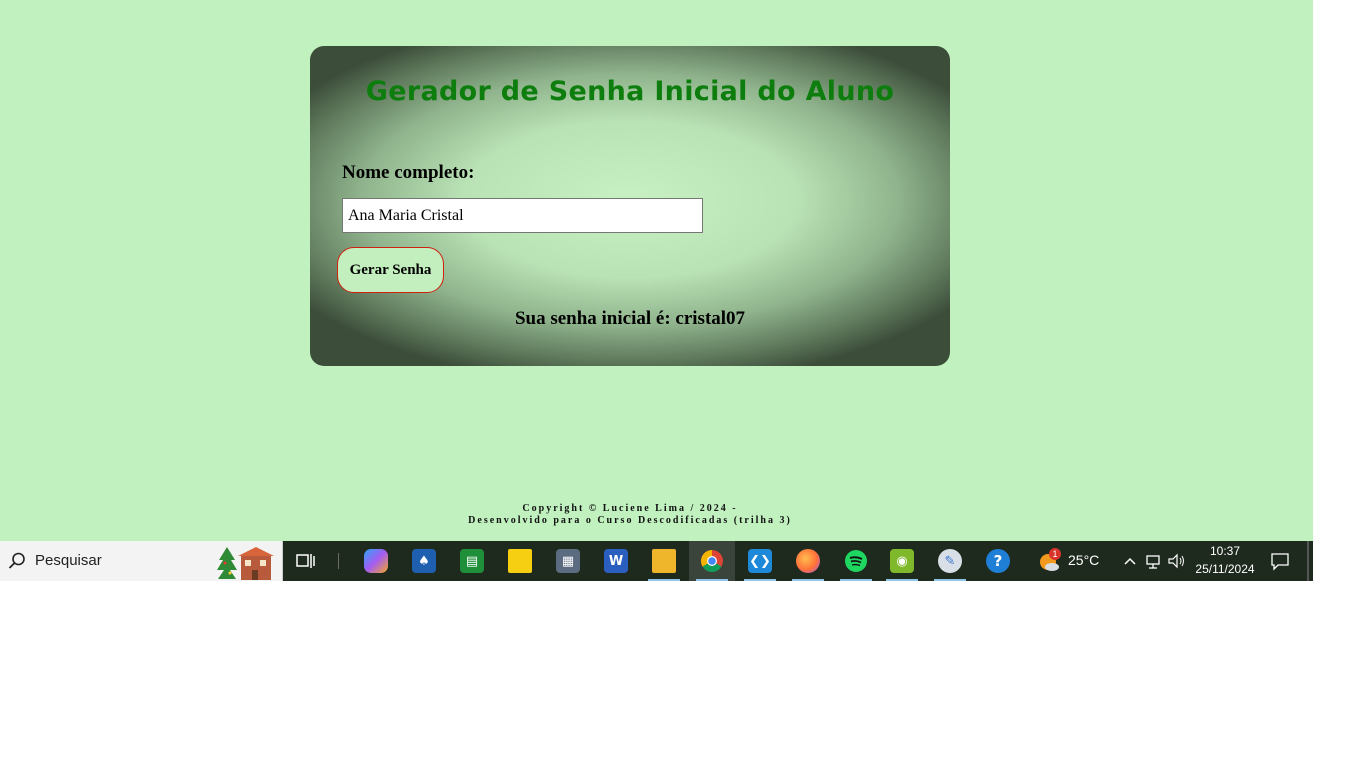 The width and height of the screenshot is (1366, 768). I want to click on weather-badge: 1, so click(1055, 554).